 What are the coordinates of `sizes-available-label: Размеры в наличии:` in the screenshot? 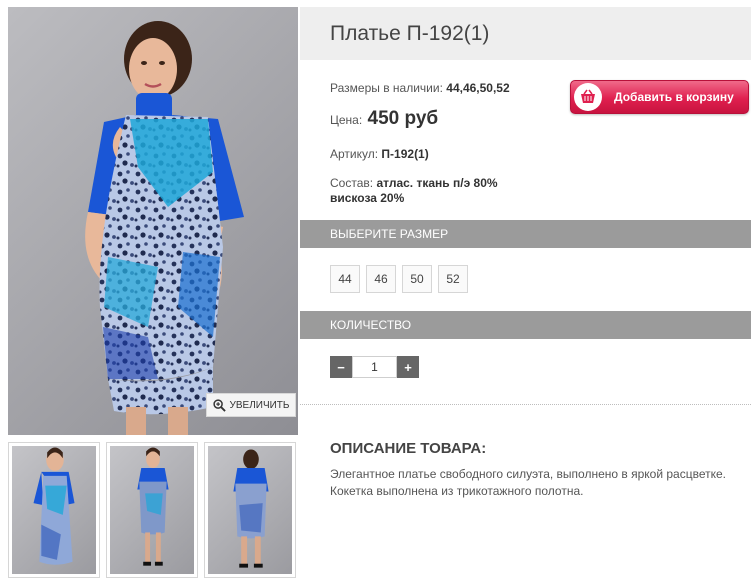 It's located at (386, 88).